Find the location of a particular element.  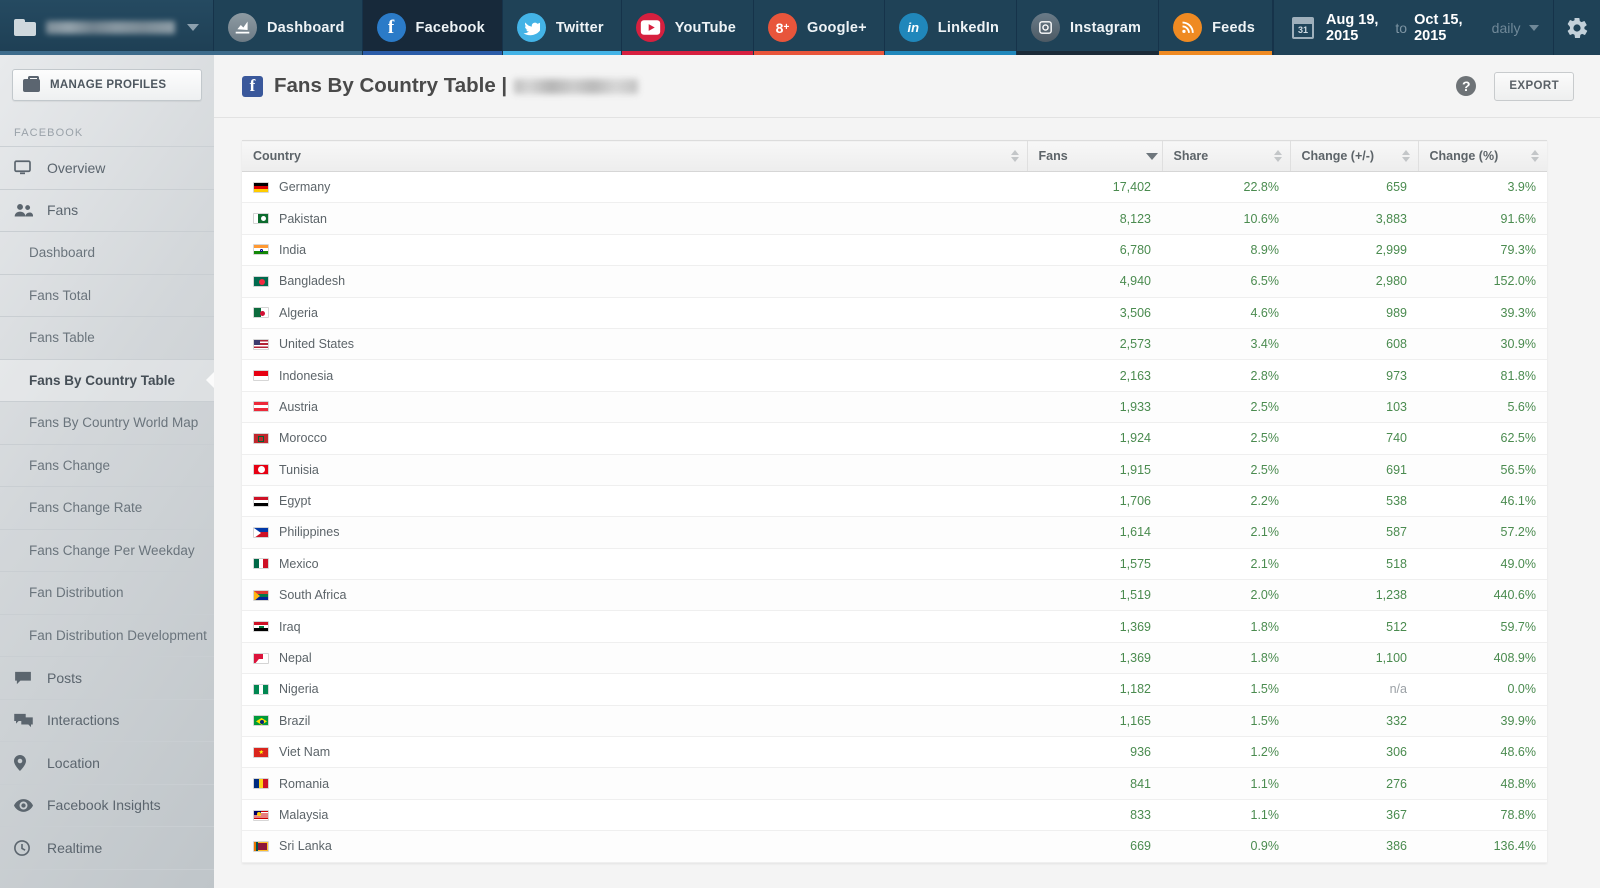

table-row: Egypt 1,706 2.2% 538 46.1% is located at coordinates (894, 501).